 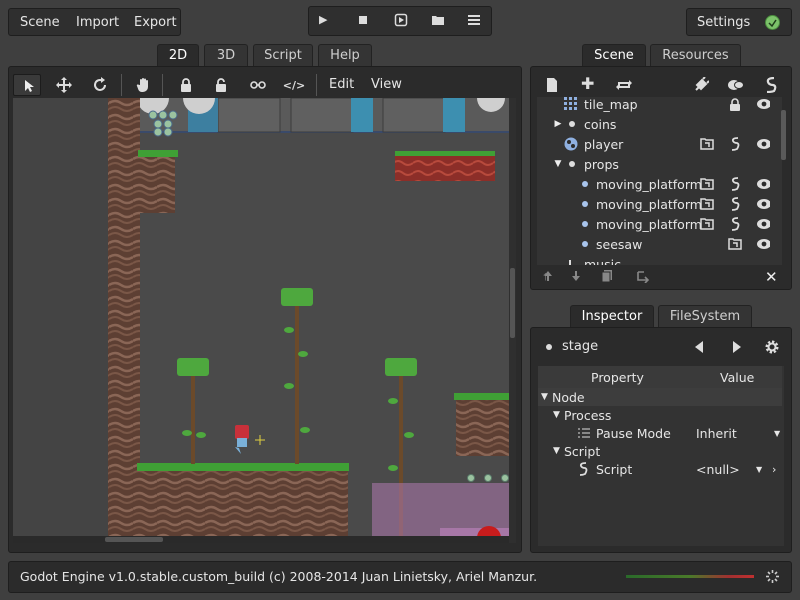 I want to click on tab-resources: Resources, so click(x=695, y=55).